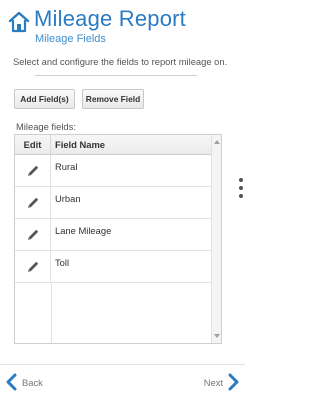 The width and height of the screenshot is (320, 400). I want to click on header: Mileage Report Mileage Fields, so click(121, 26).